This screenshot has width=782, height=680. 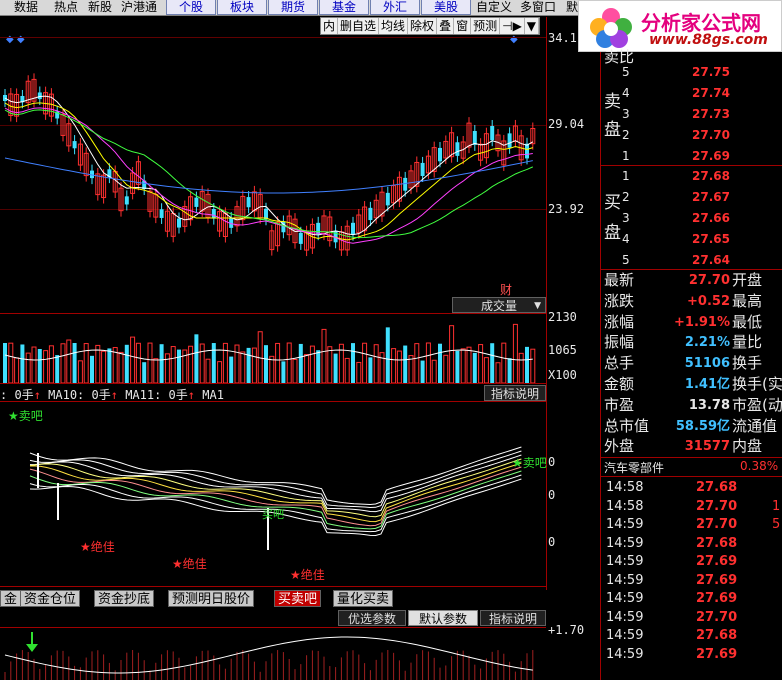 I want to click on arrow-up-icon: ↑, so click(x=191, y=395).